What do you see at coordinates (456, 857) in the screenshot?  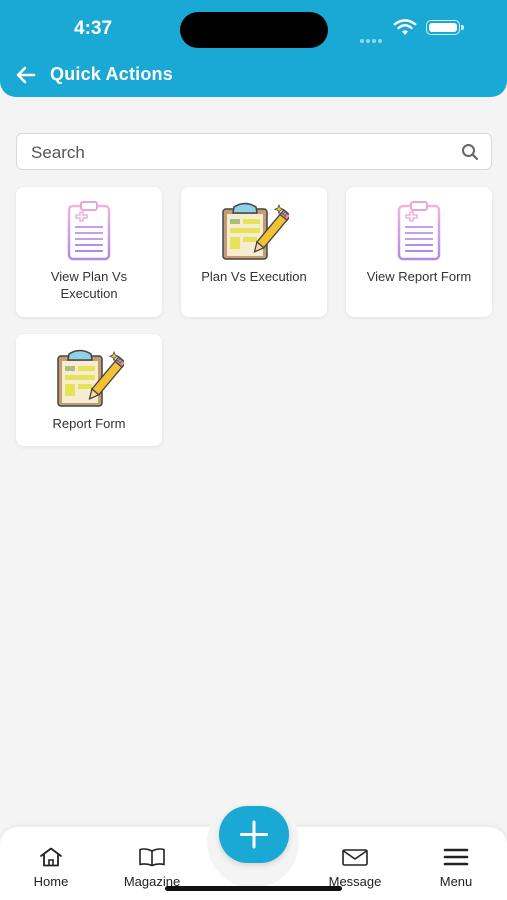 I see `hamburger-menu-icon` at bounding box center [456, 857].